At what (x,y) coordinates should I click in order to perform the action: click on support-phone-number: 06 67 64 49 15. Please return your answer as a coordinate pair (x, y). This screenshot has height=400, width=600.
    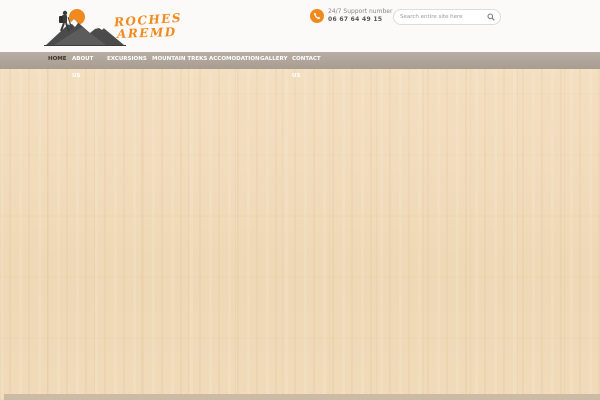
    Looking at the image, I should click on (355, 19).